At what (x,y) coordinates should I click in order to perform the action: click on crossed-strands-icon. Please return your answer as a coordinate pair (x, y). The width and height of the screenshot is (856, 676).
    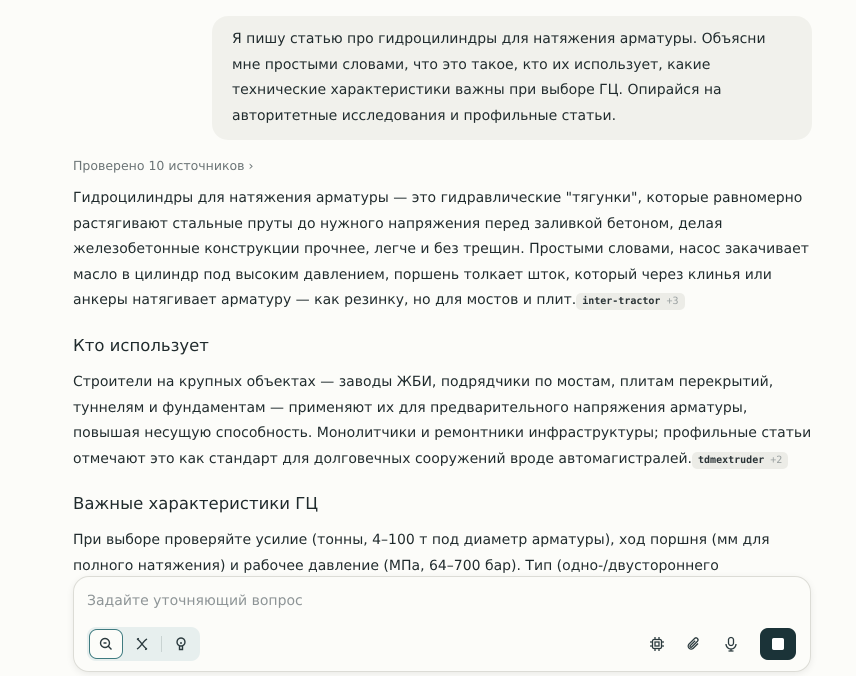
    Looking at the image, I should click on (142, 644).